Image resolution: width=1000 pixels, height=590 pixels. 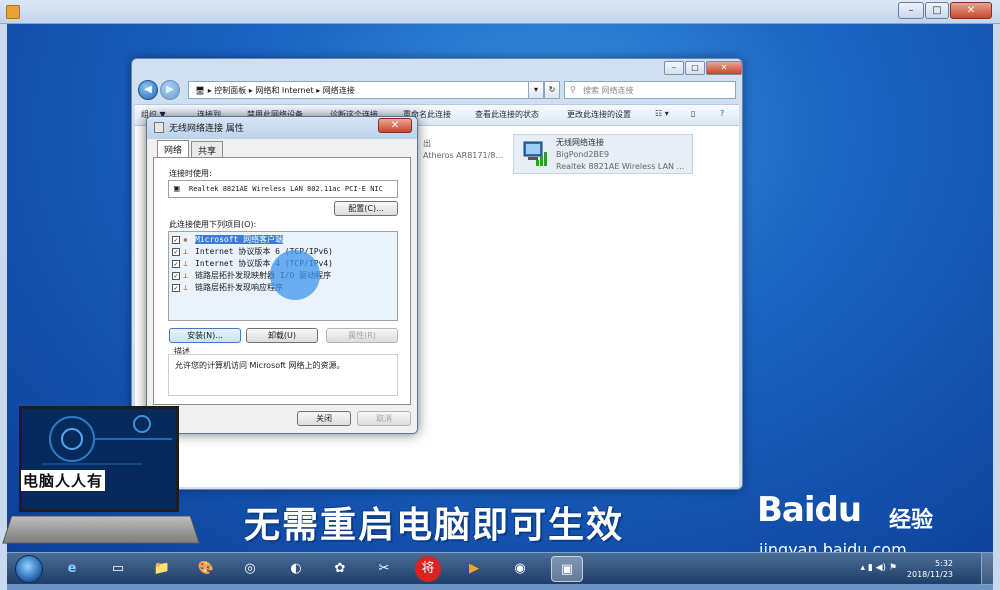 What do you see at coordinates (535, 153) in the screenshot?
I see `wireless-network-icon` at bounding box center [535, 153].